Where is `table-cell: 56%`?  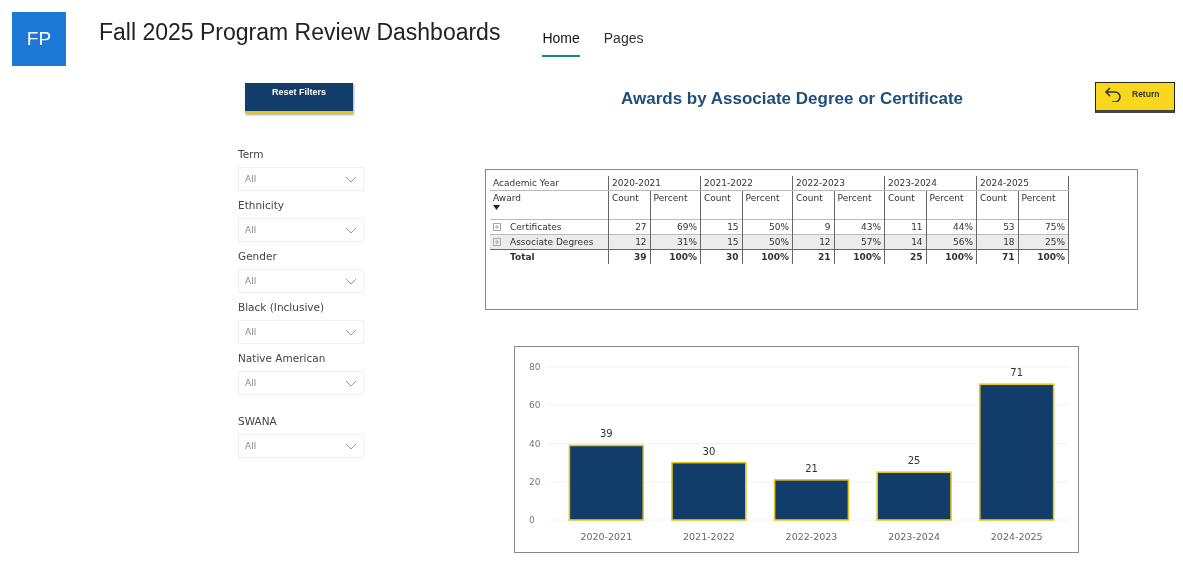 table-cell: 56% is located at coordinates (951, 242).